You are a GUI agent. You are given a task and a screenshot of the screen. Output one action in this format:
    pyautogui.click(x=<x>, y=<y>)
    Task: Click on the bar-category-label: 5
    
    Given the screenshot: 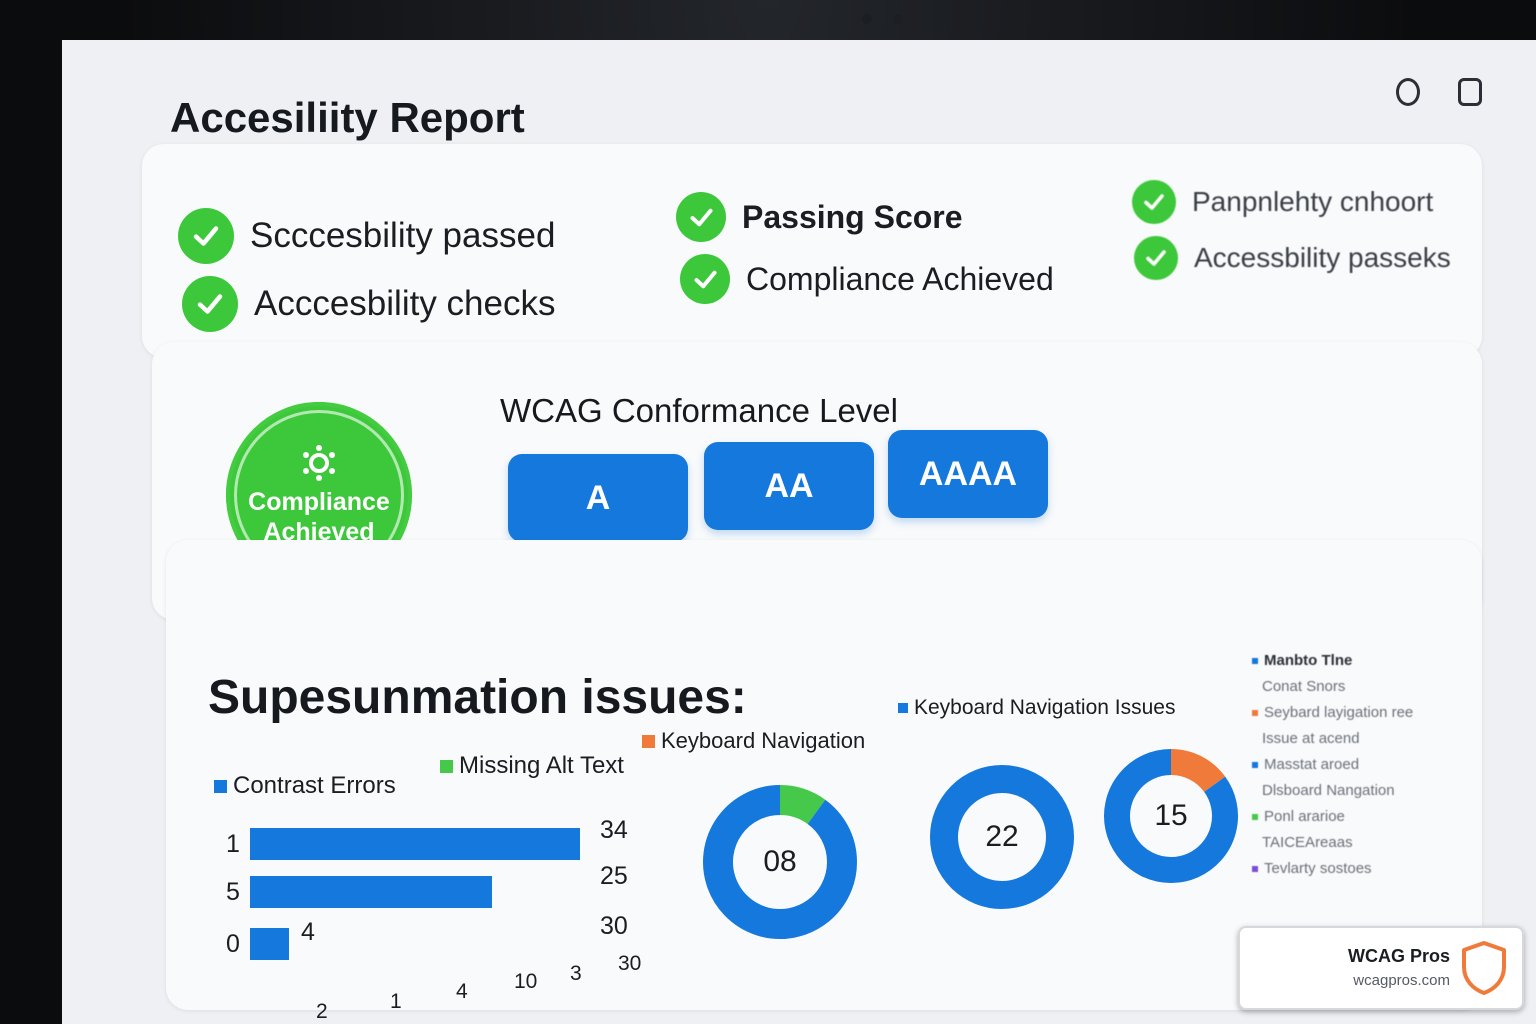 What is the action you would take?
    pyautogui.click(x=233, y=892)
    